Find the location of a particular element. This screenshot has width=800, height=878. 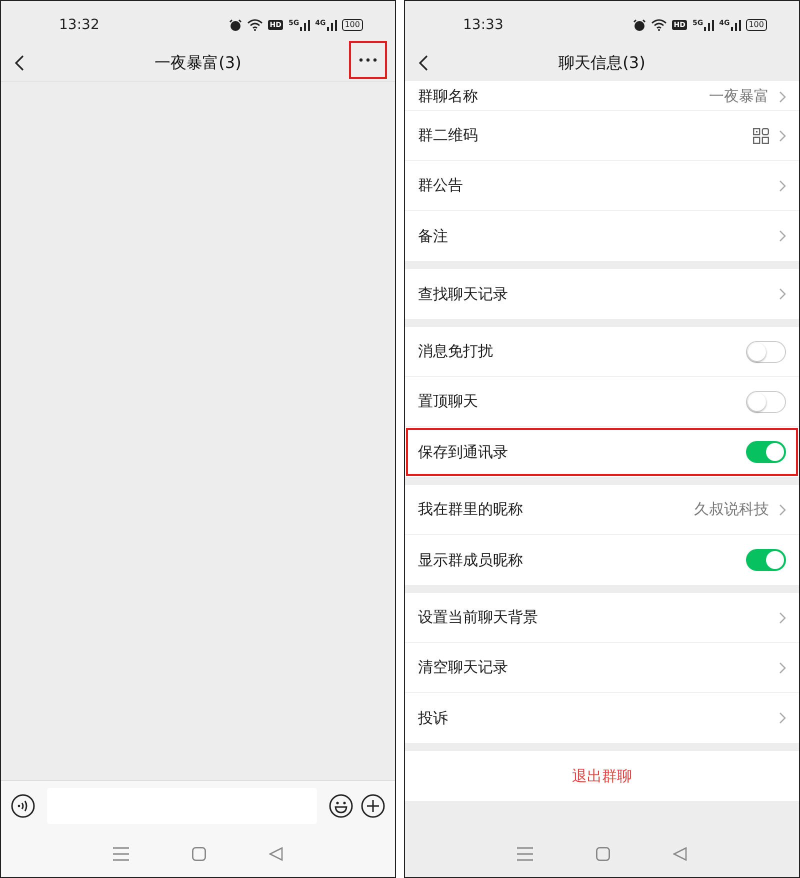

chat-title: 一夜暴富(3) is located at coordinates (198, 63).